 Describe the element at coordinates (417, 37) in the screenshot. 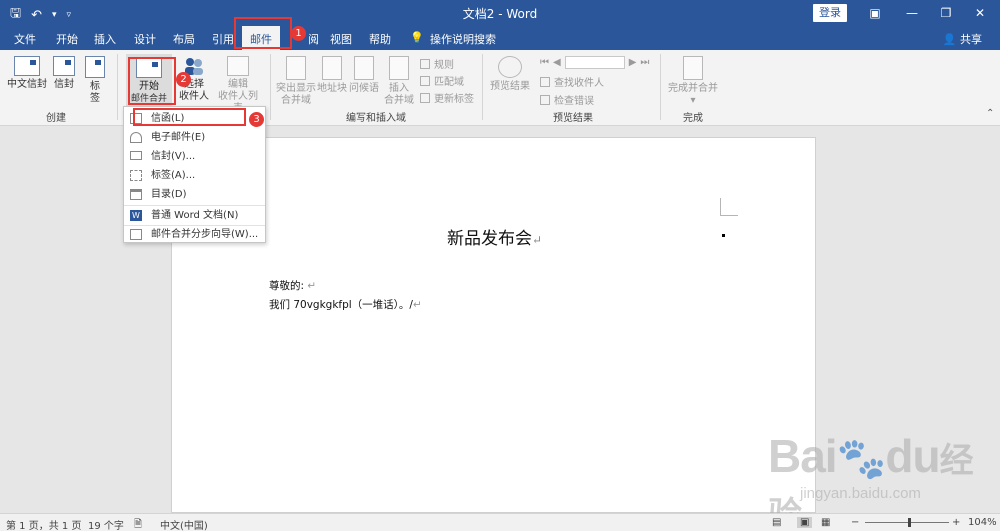

I see `lightbulb-icon: 💡` at that location.